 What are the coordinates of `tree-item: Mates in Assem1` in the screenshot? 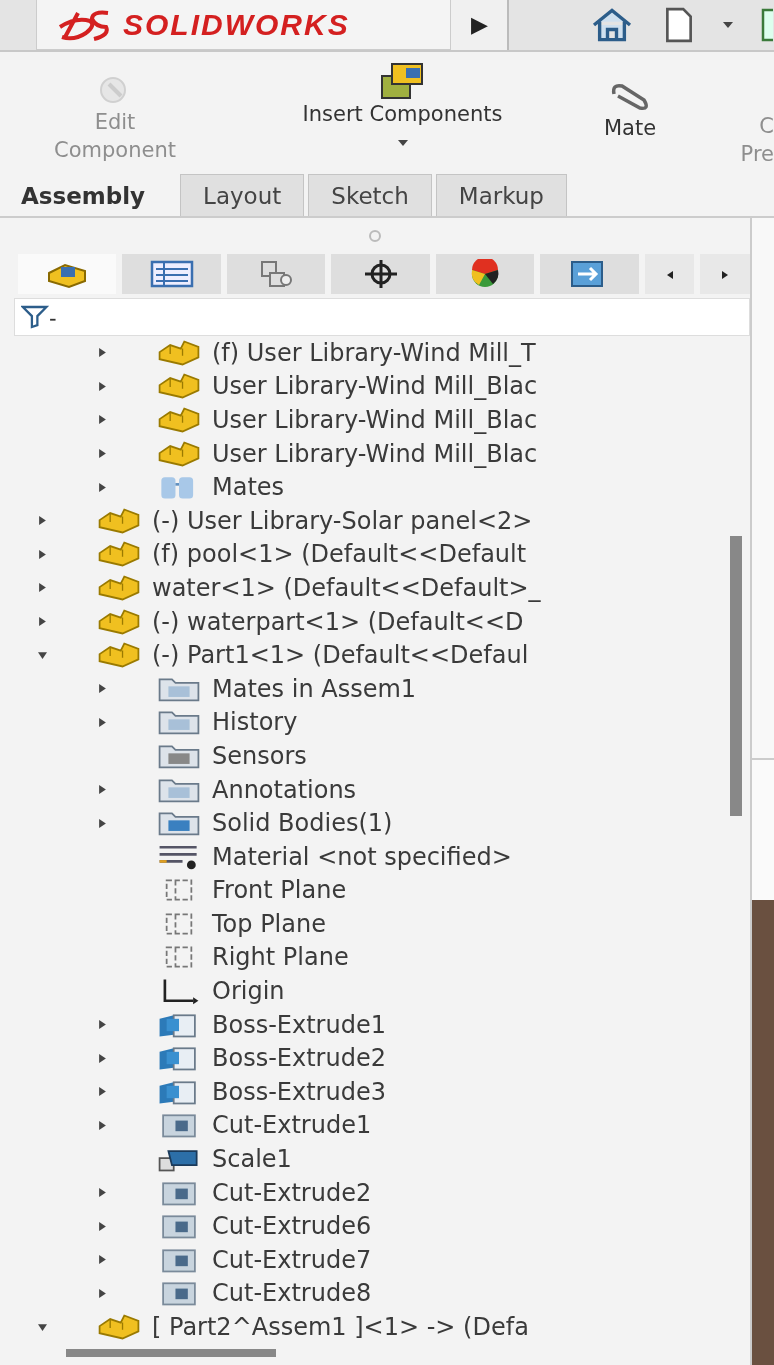 It's located at (314, 688).